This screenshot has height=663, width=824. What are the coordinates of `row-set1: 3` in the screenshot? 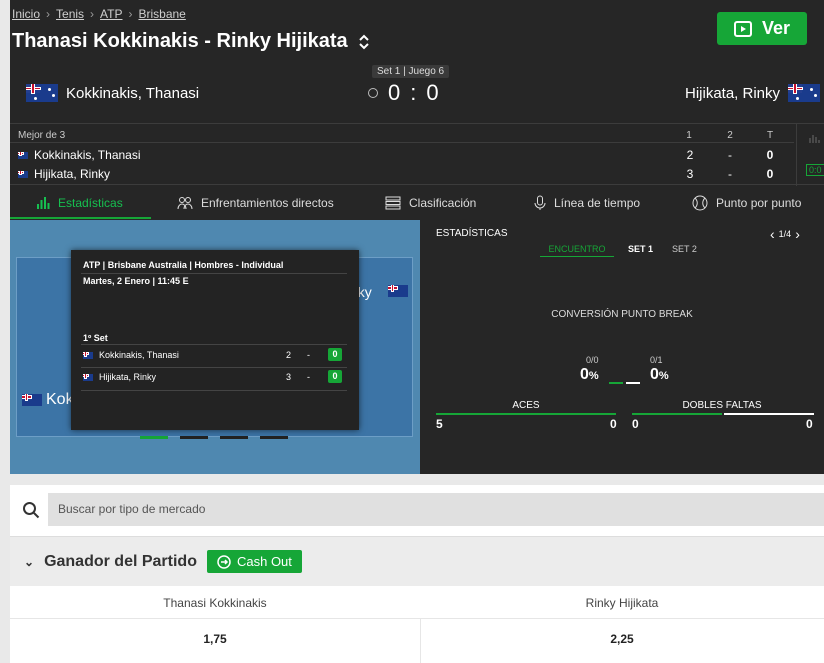 It's located at (690, 174).